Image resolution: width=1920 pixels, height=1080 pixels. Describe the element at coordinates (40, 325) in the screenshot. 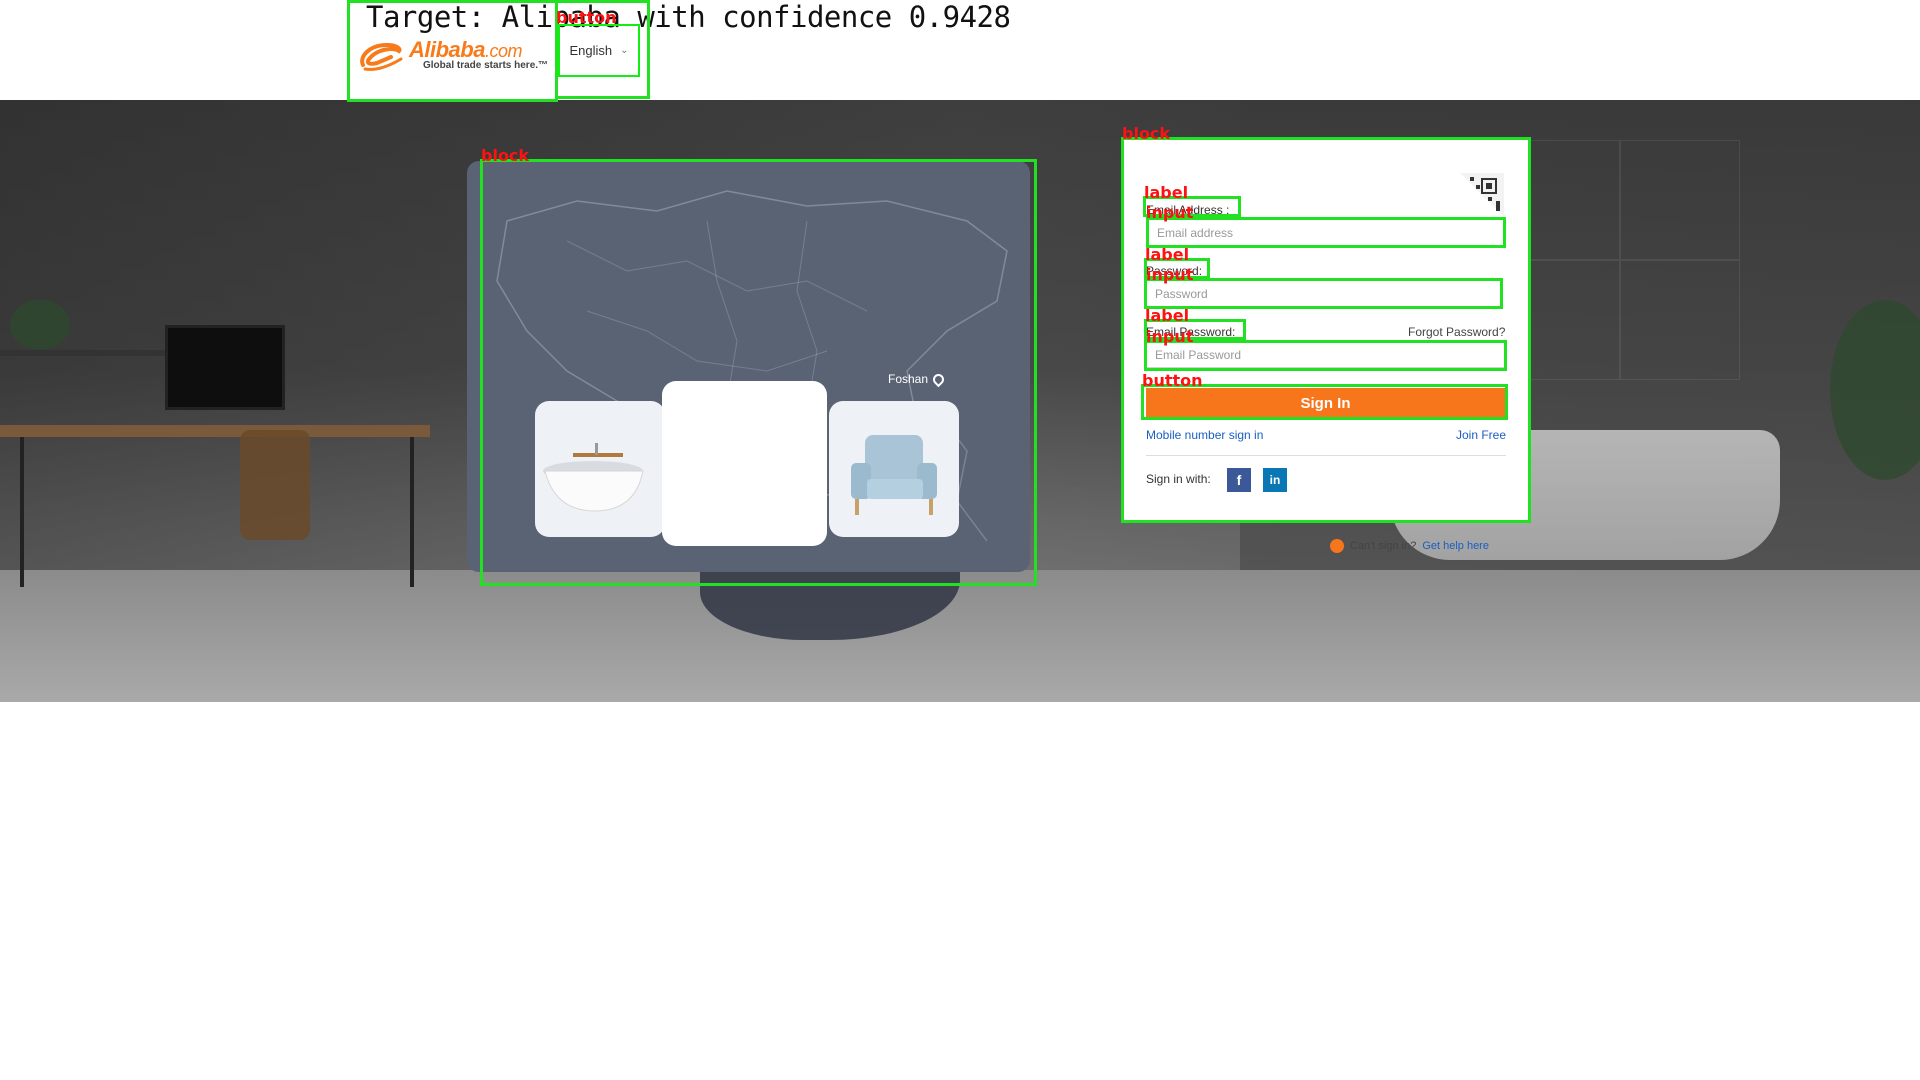

I see `background-plant` at that location.